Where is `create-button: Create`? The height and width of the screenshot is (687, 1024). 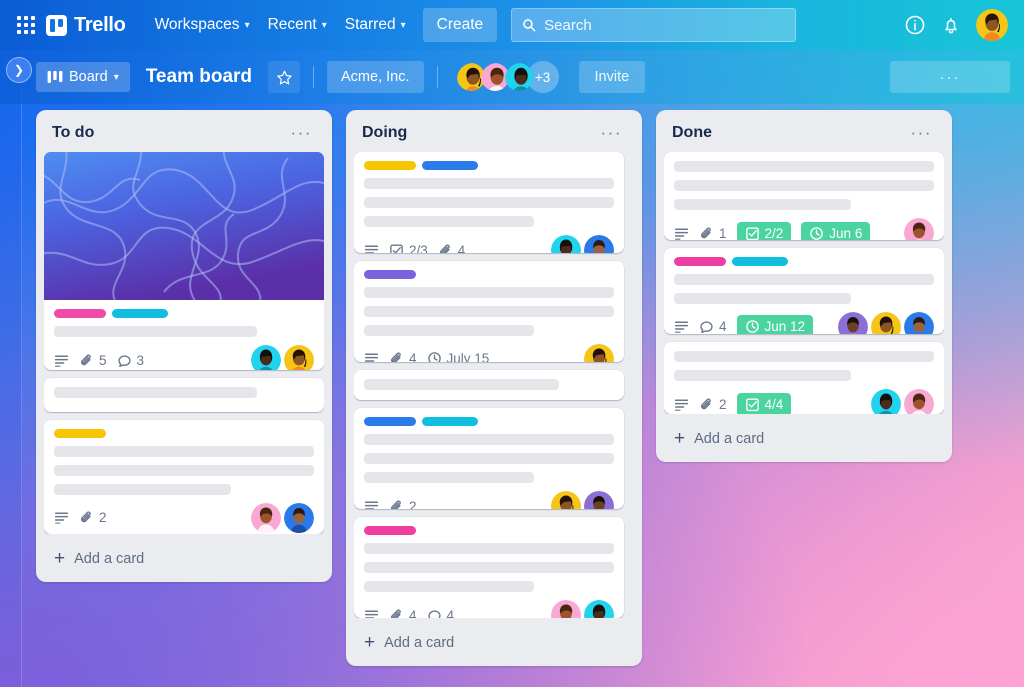 create-button: Create is located at coordinates (460, 25).